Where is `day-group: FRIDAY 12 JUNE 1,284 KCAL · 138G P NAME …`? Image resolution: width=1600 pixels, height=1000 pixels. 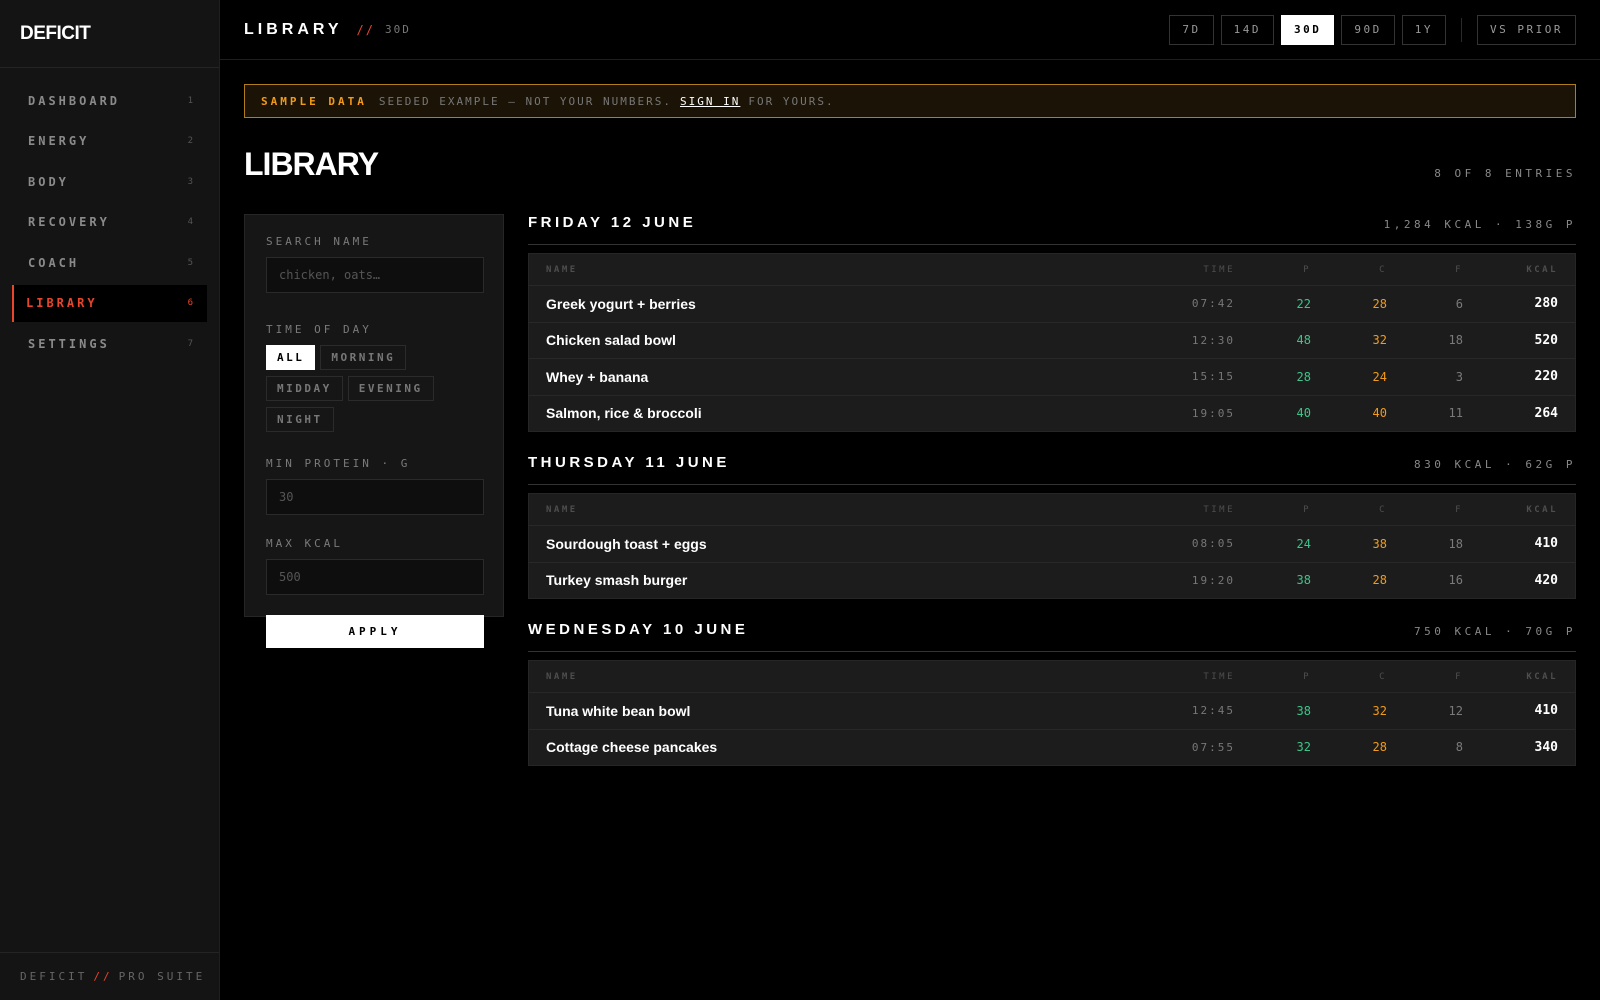 day-group: FRIDAY 12 JUNE 1,284 KCAL · 138G P NAME … is located at coordinates (1052, 323).